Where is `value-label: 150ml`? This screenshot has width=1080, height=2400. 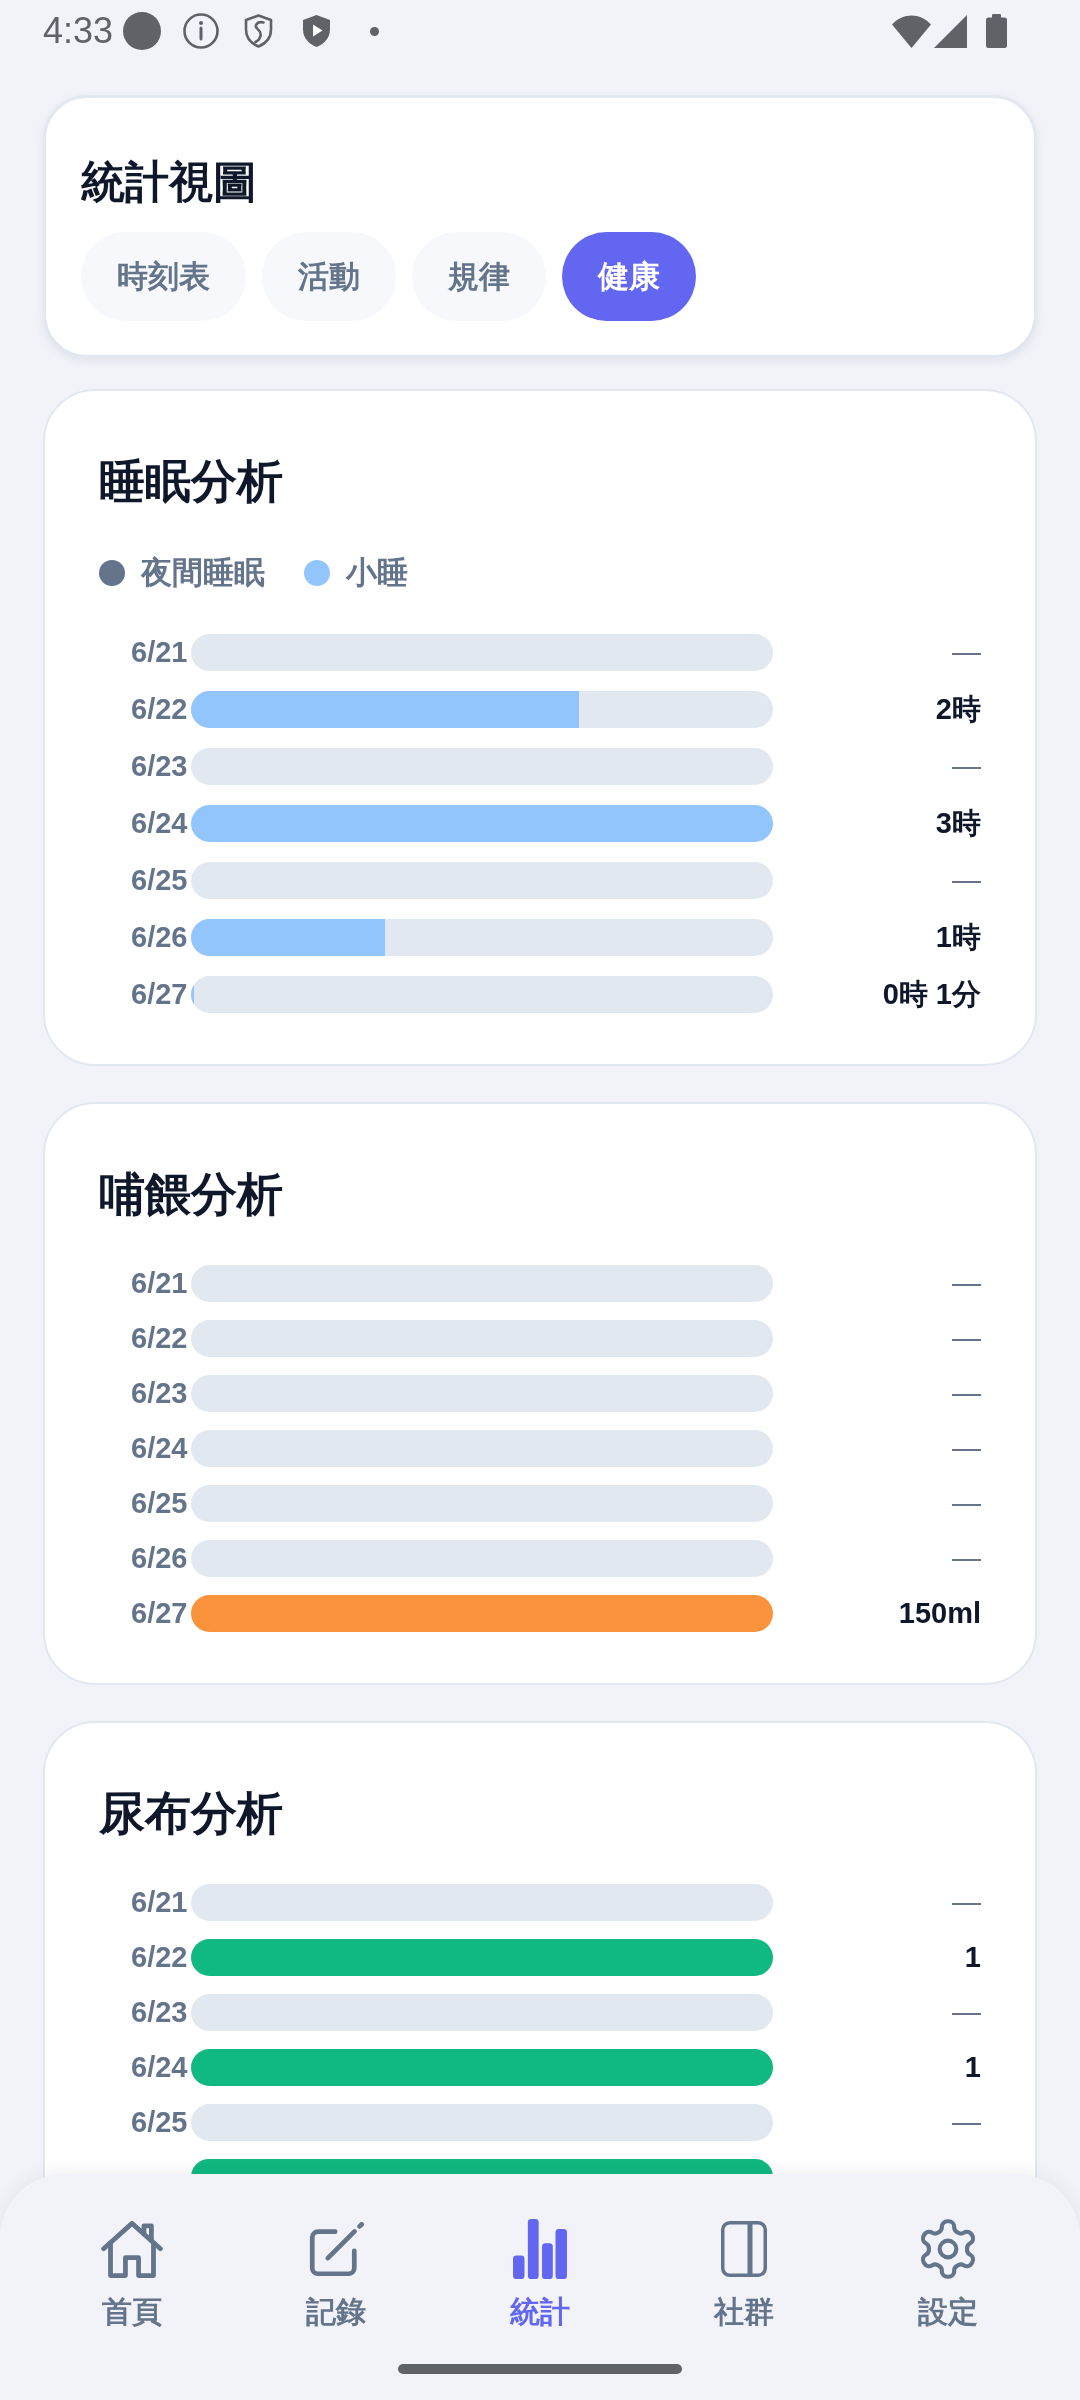
value-label: 150ml is located at coordinates (939, 1613).